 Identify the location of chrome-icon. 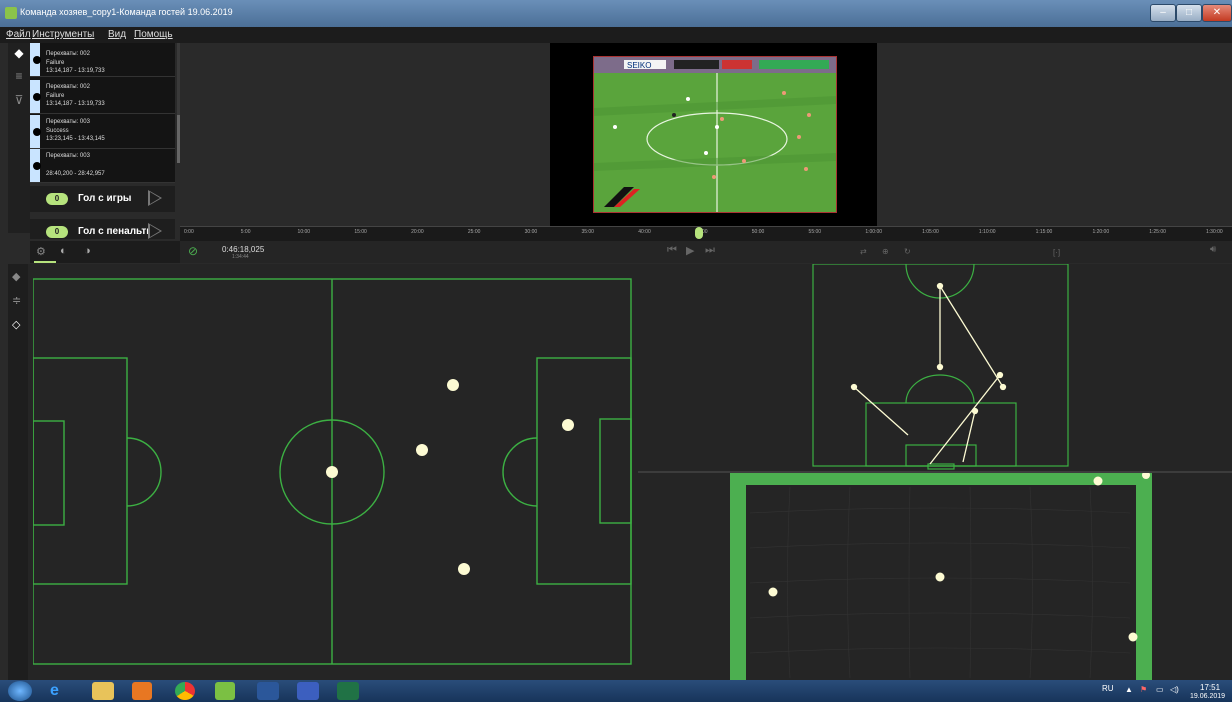
(185, 691).